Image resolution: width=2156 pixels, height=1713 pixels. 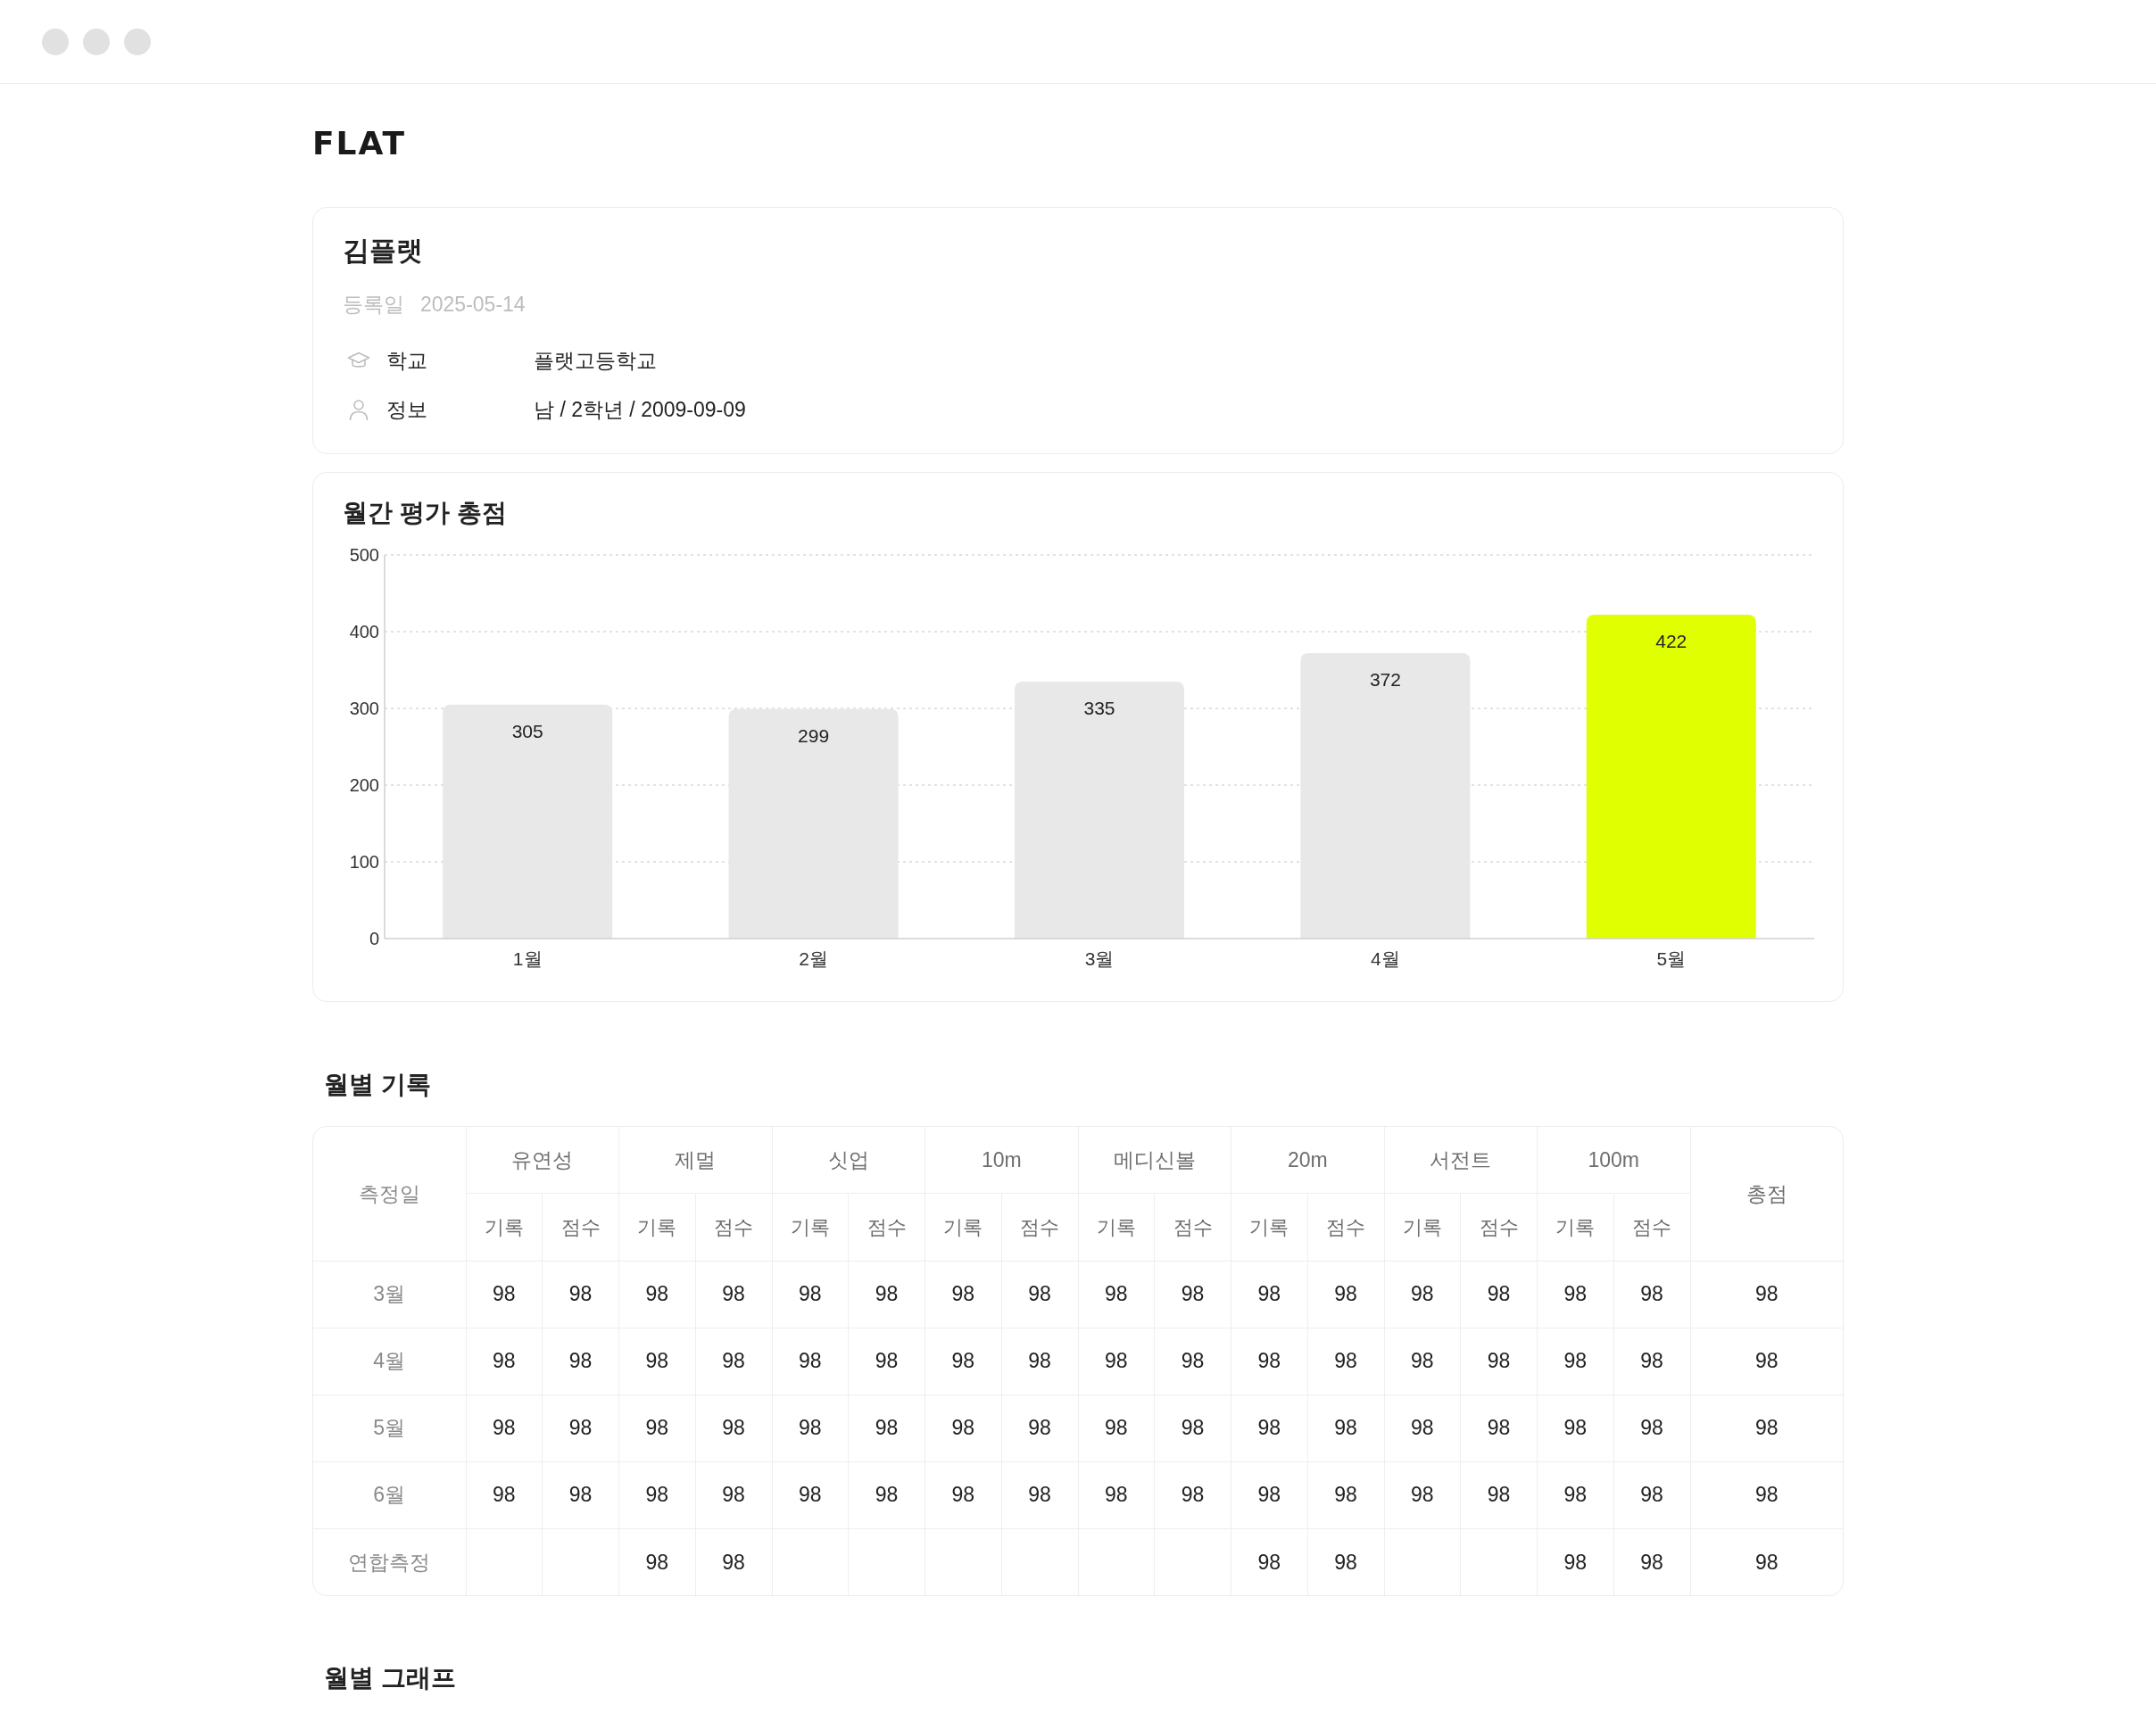 I want to click on column-header: 20m, so click(x=1307, y=1160).